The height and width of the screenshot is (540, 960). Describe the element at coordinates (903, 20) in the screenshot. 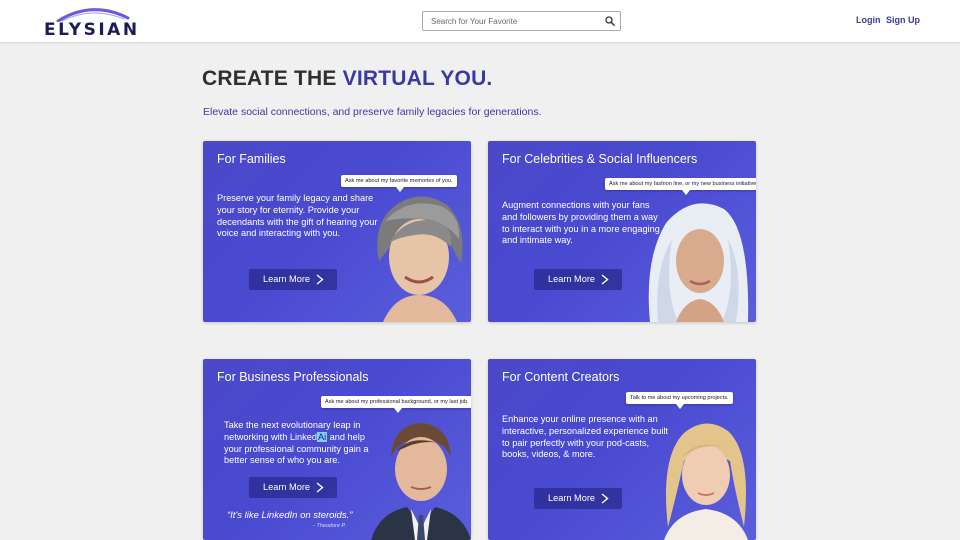

I see `signup-link: Sign Up` at that location.